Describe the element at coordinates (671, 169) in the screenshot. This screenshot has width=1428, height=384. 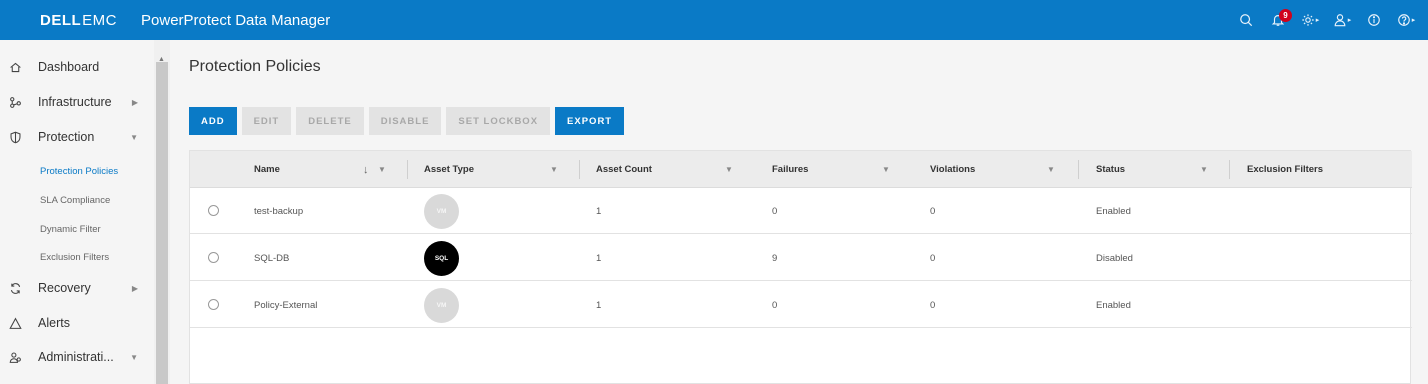
I see `column-header-asset-count: Asset Count ▼` at that location.